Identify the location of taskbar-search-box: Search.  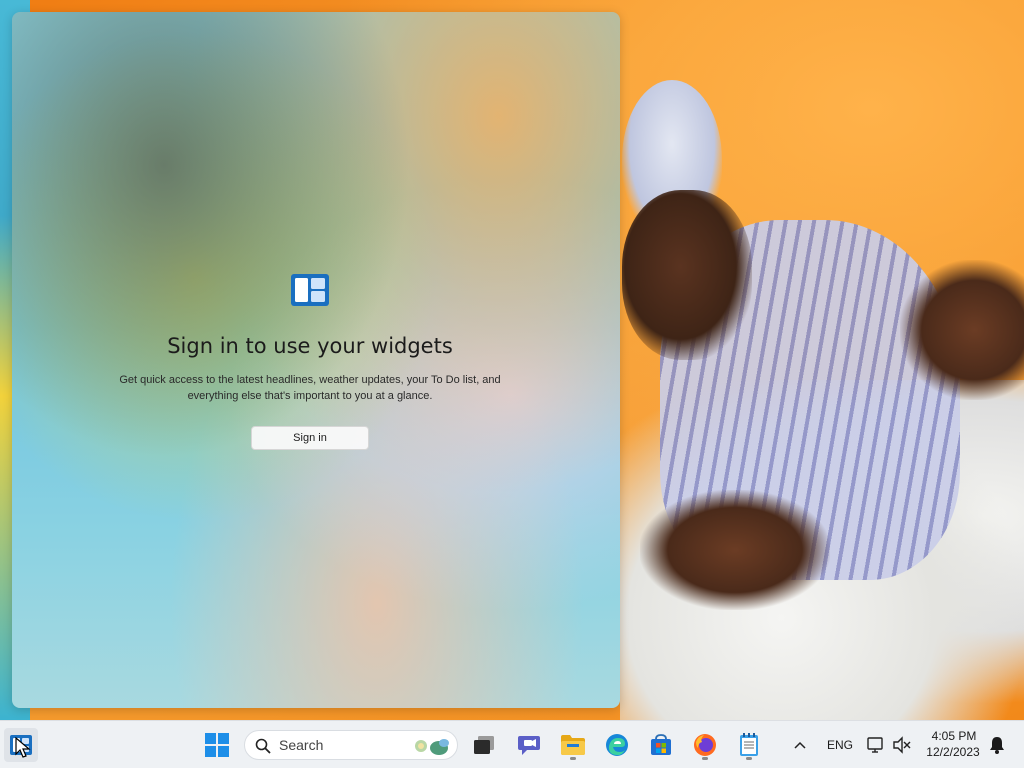
(351, 745).